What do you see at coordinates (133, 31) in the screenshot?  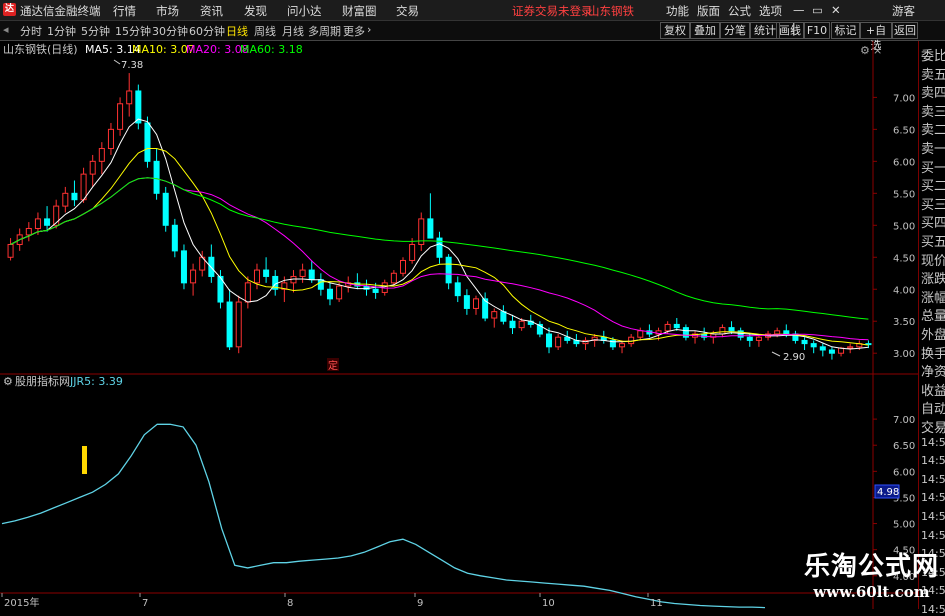 I see `period-tab-15min: 15分钟` at bounding box center [133, 31].